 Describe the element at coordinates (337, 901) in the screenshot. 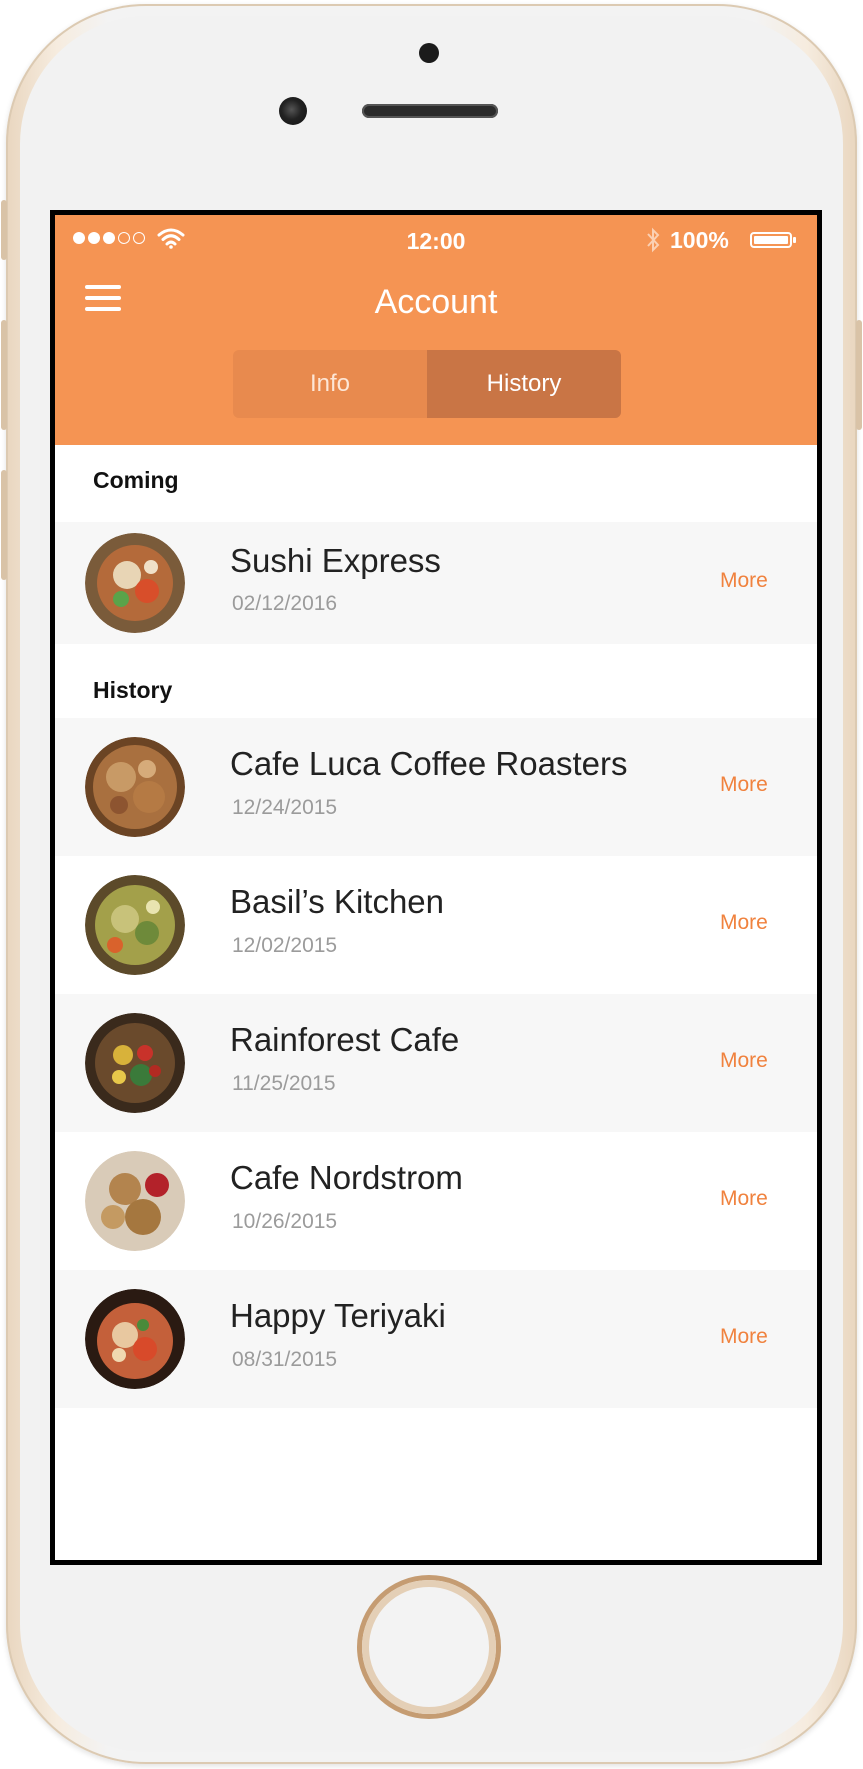

I see `restaurant-name: Basil’s Kitchen` at that location.